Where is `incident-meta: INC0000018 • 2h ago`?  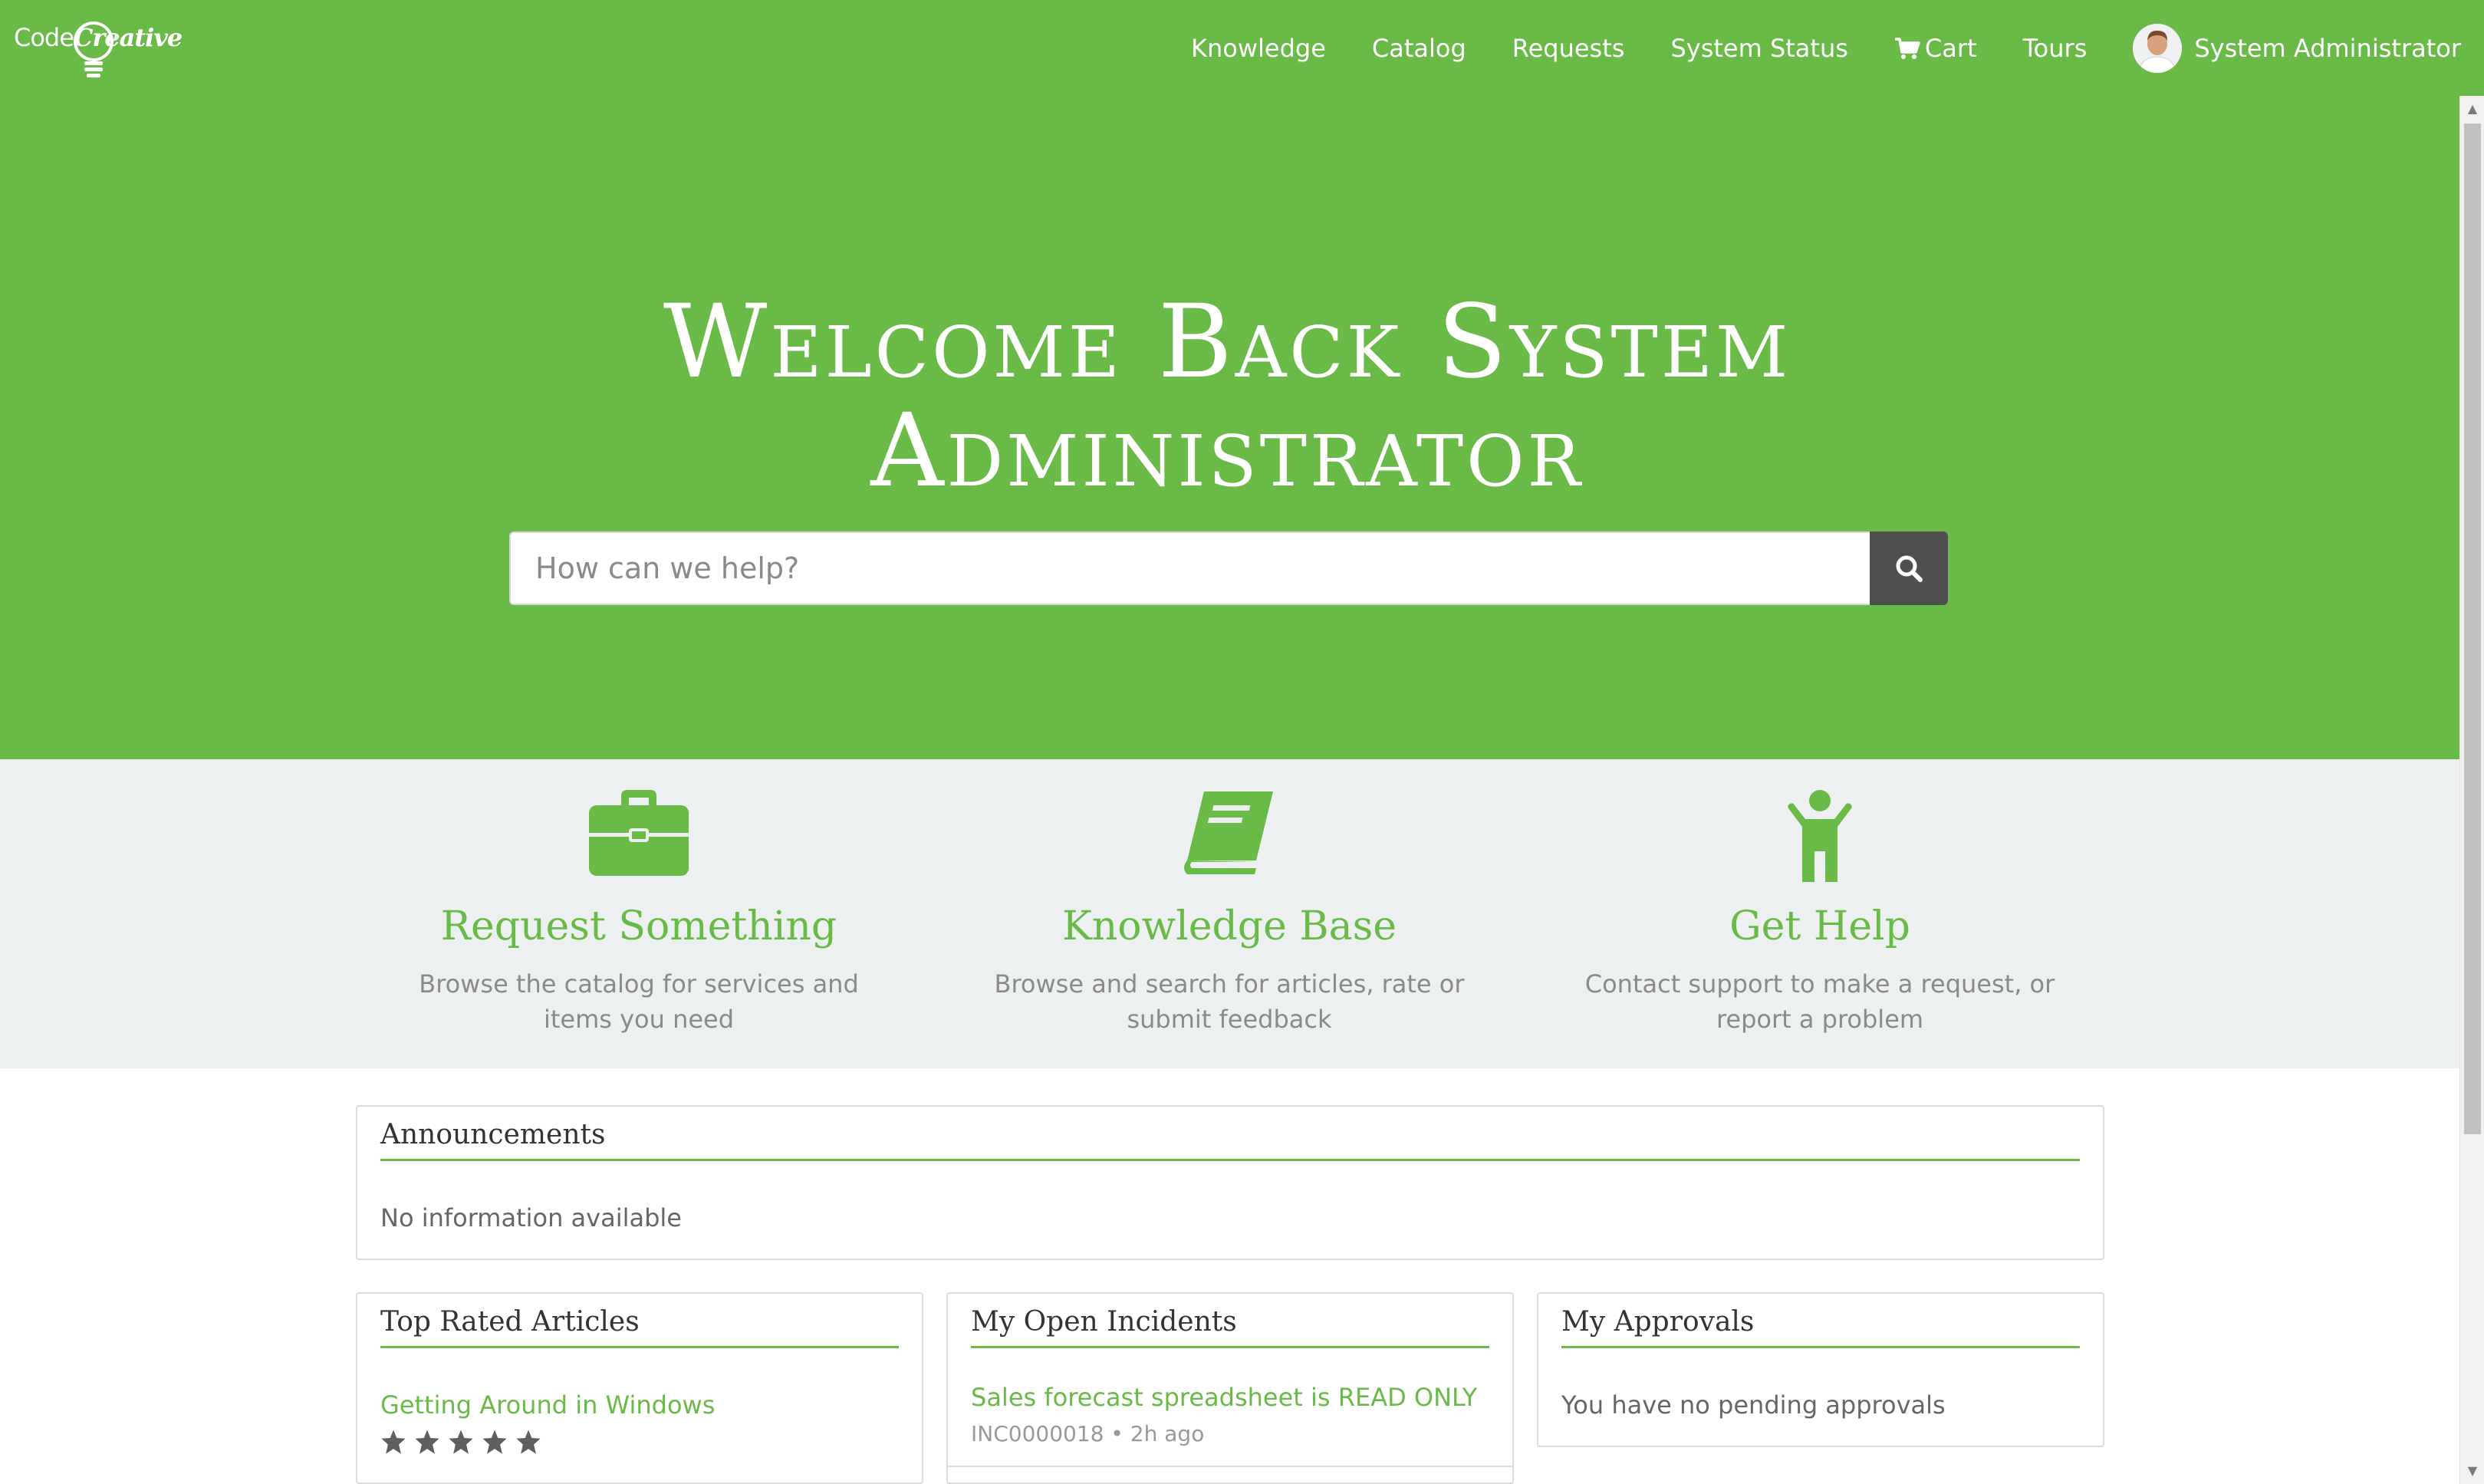 incident-meta: INC0000018 • 2h ago is located at coordinates (1088, 1433).